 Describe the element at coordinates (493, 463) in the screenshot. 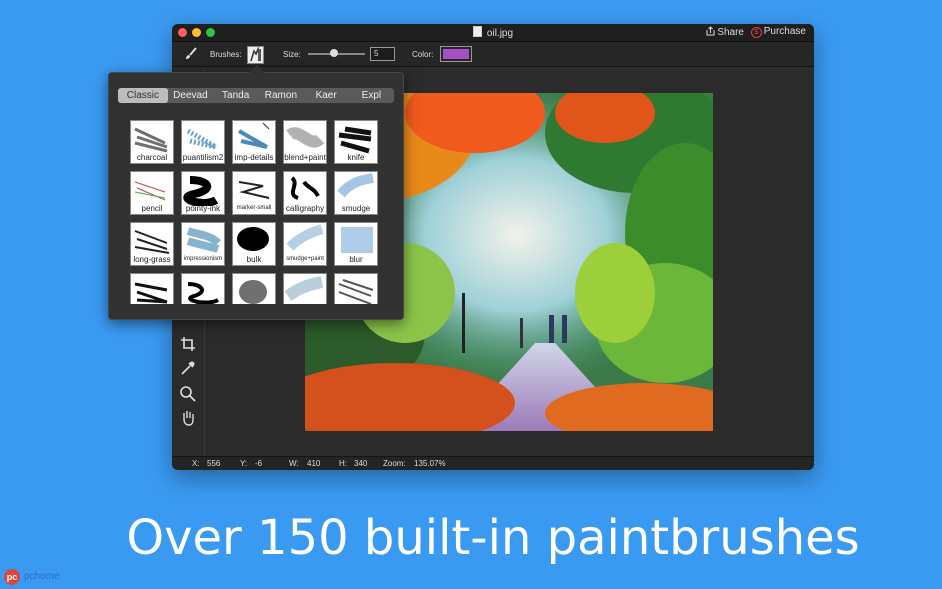

I see `status-bar: X: 556 Y: -6 W: 410 H: 340 Zoom: 135.07%` at that location.